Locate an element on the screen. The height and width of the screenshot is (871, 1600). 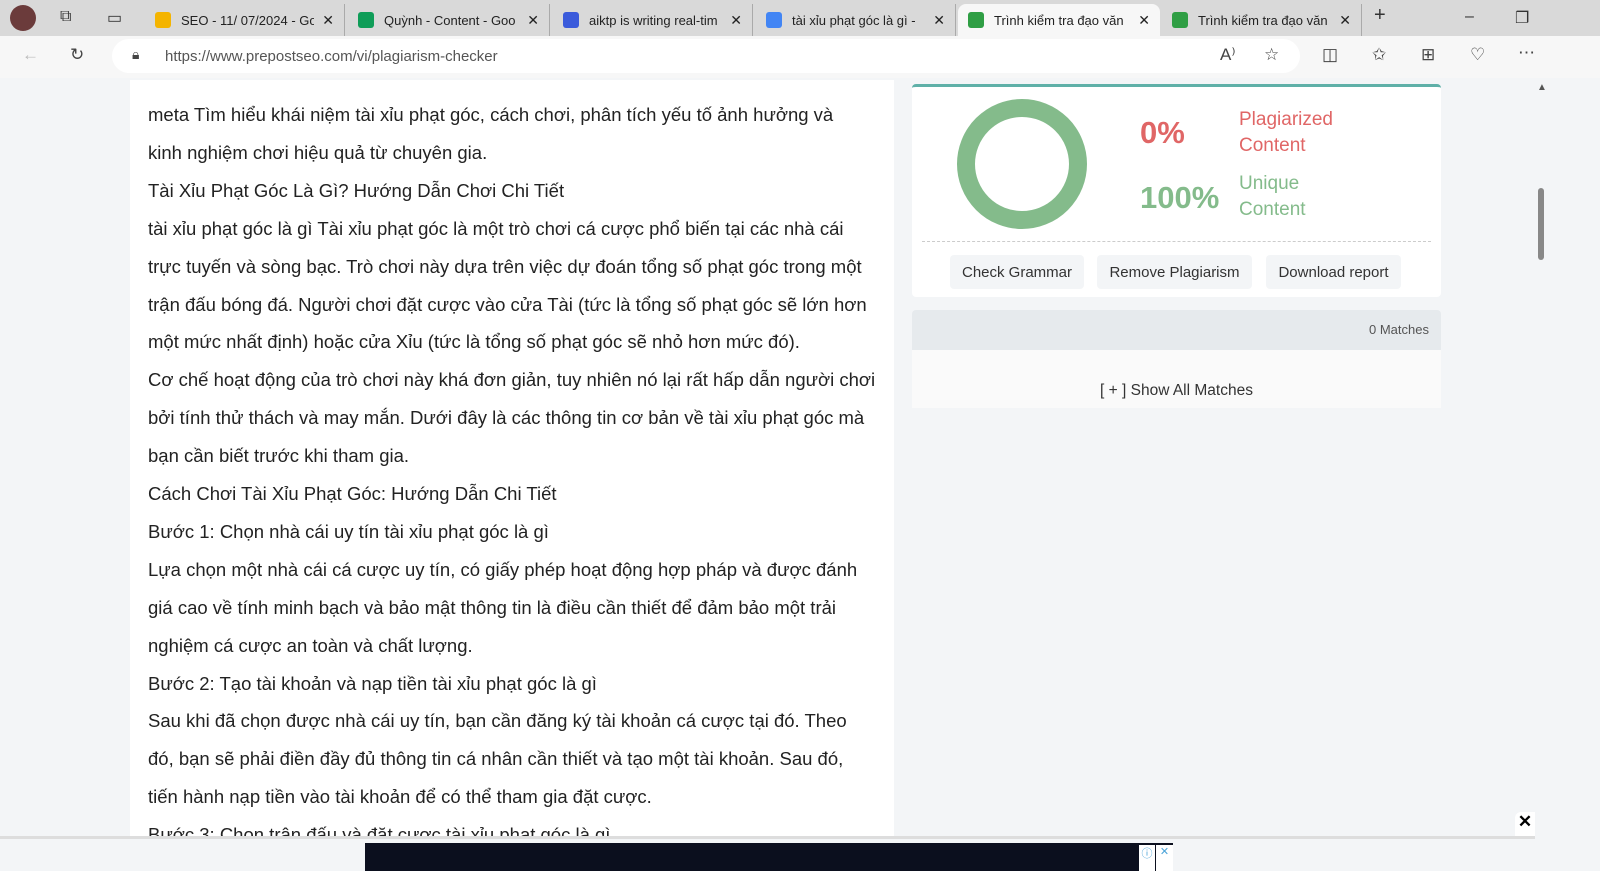
minimize-icon: – is located at coordinates (1469, 17).